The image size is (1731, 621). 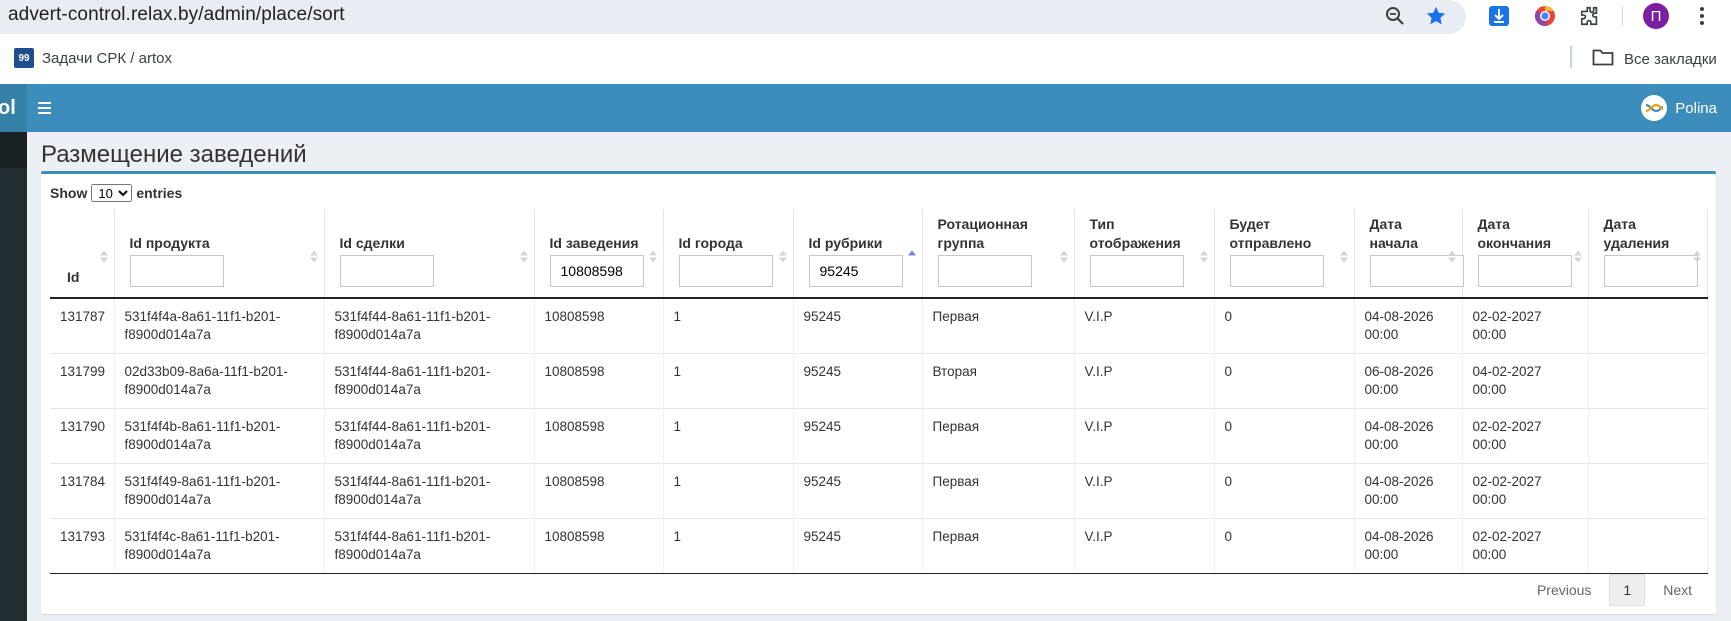 What do you see at coordinates (1696, 108) in the screenshot?
I see `user-name: Polina` at bounding box center [1696, 108].